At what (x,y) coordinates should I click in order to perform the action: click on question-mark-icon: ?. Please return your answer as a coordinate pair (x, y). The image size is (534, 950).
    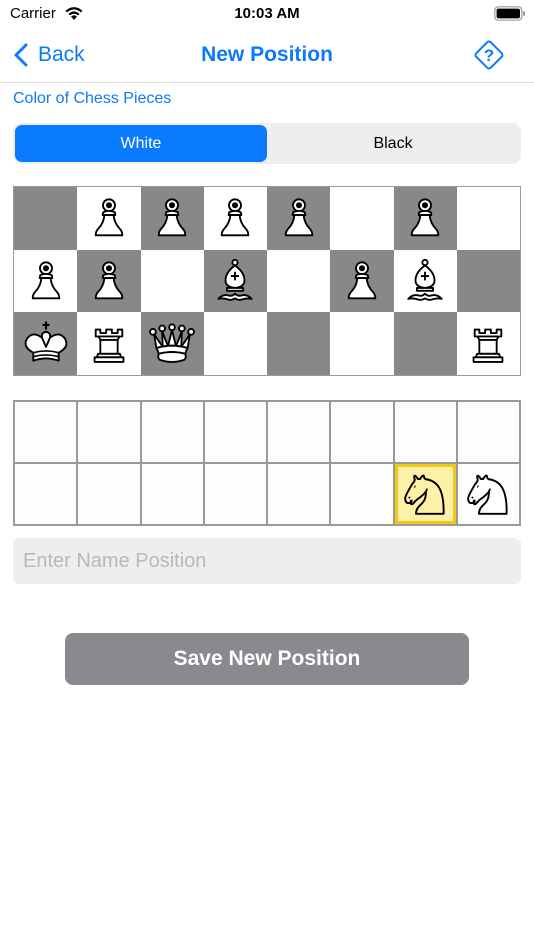
    Looking at the image, I should click on (489, 55).